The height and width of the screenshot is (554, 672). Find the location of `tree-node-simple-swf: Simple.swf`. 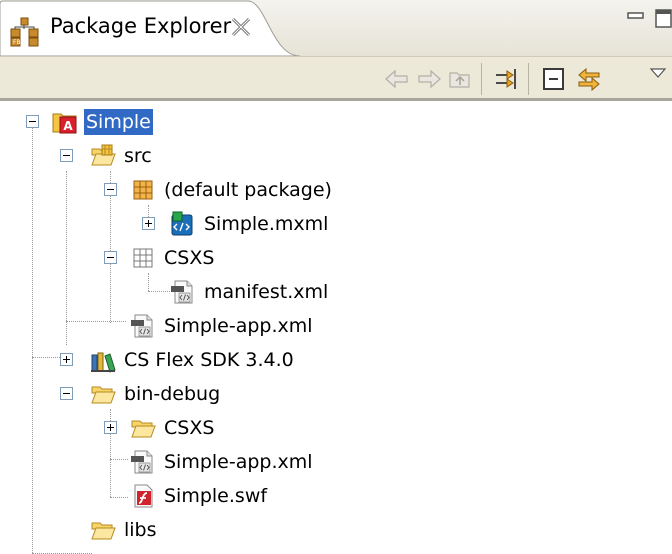

tree-node-simple-swf: Simple.swf is located at coordinates (199, 496).